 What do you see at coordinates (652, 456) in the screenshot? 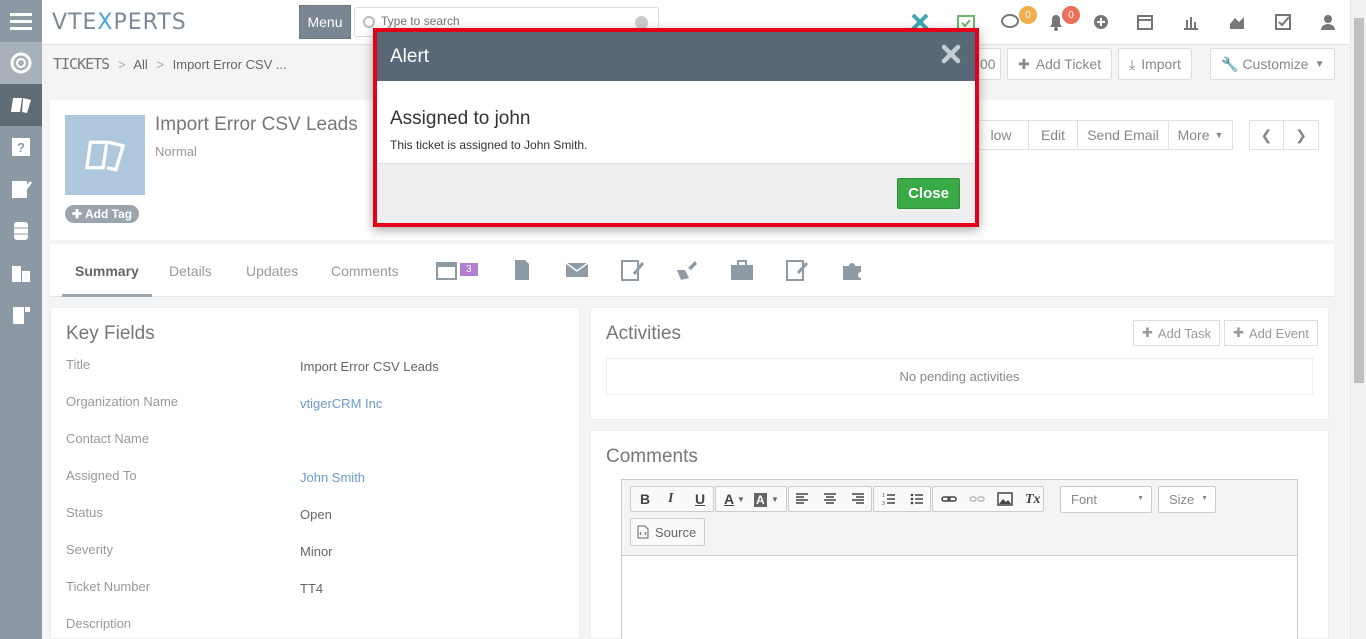
I see `comments-heading: Comments` at bounding box center [652, 456].